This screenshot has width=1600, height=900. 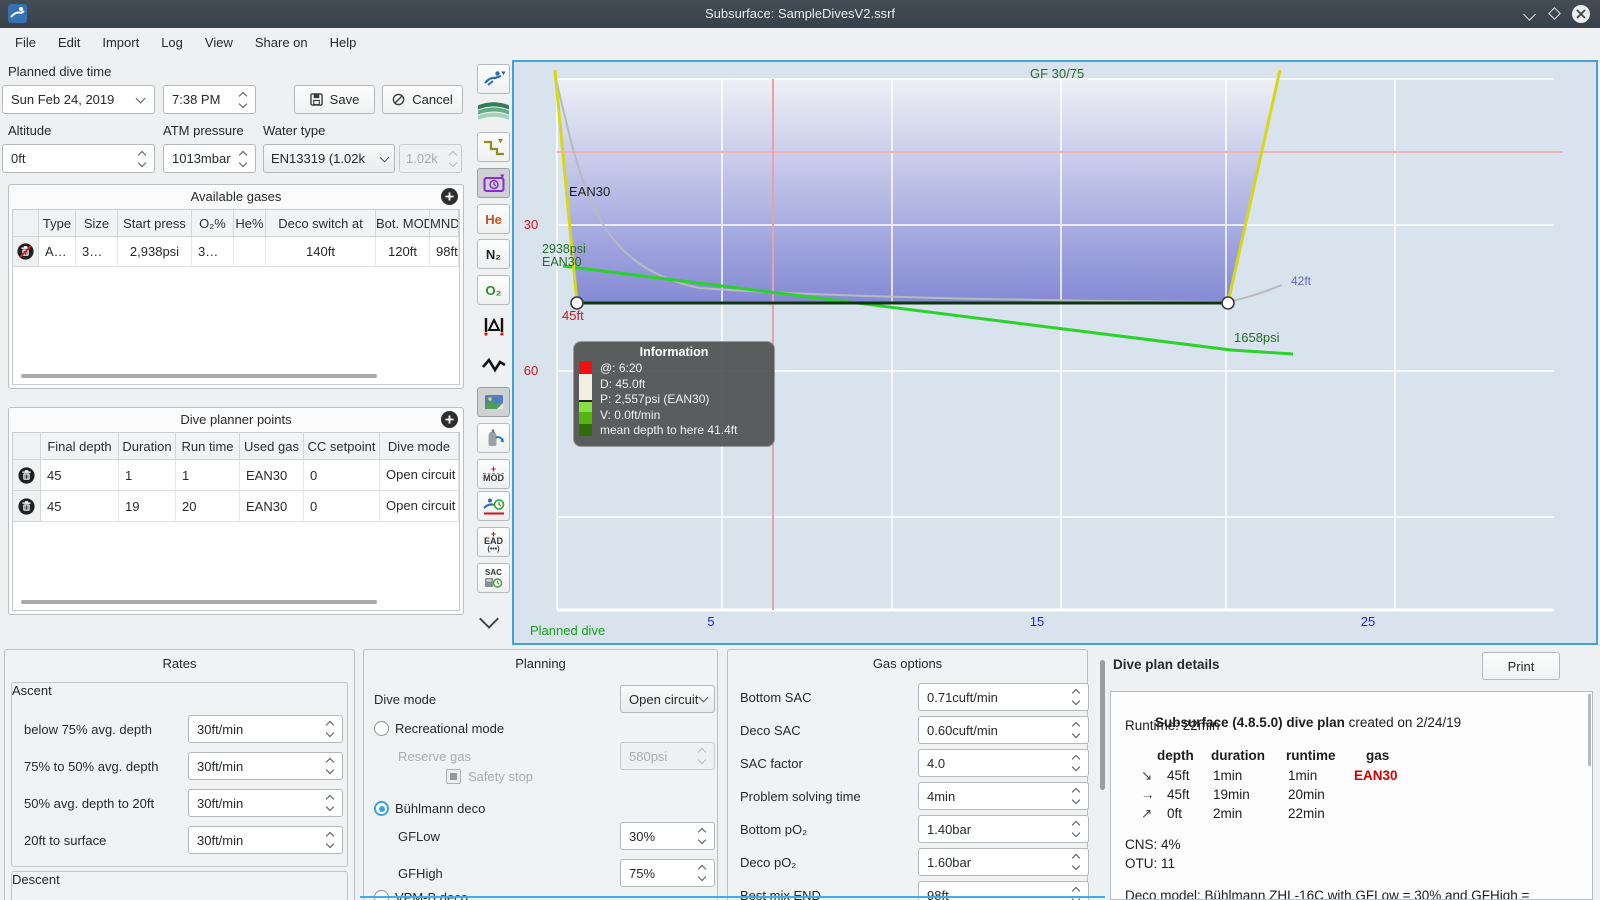 What do you see at coordinates (1003, 697) in the screenshot?
I see `bottom-sac-spinner: 0.71cuft/min` at bounding box center [1003, 697].